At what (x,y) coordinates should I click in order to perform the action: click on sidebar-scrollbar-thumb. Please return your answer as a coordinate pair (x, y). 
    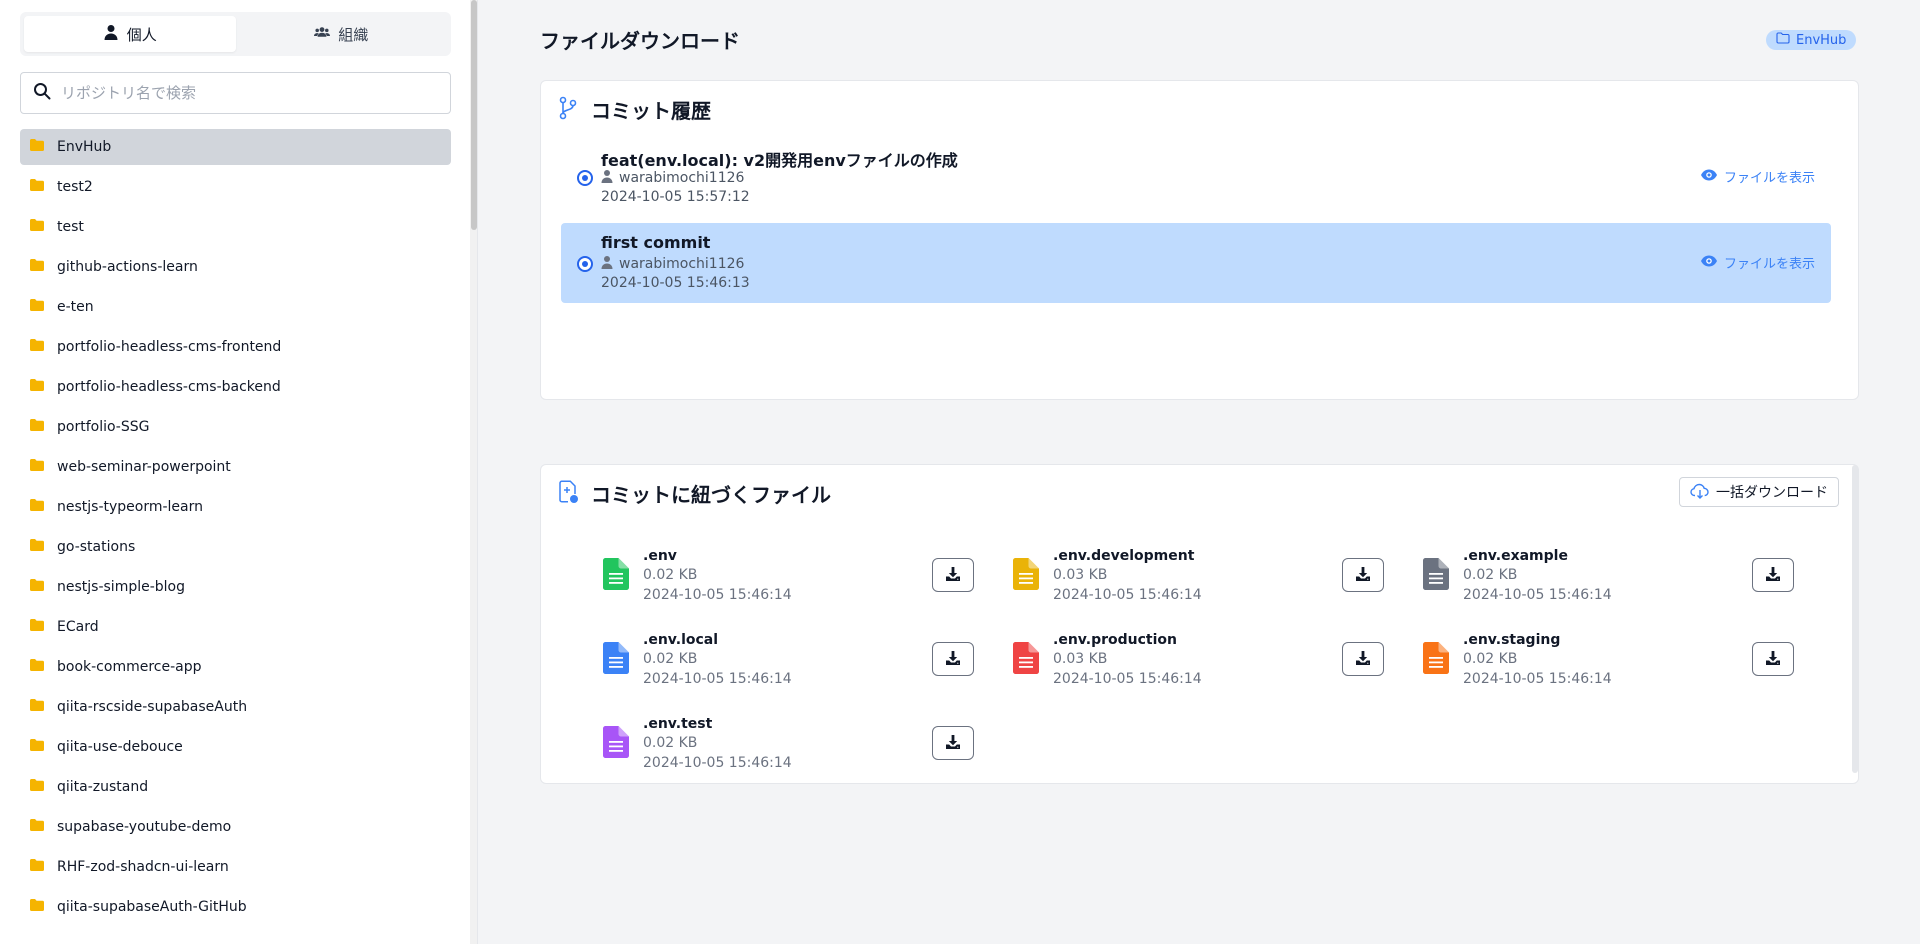
    Looking at the image, I should click on (474, 115).